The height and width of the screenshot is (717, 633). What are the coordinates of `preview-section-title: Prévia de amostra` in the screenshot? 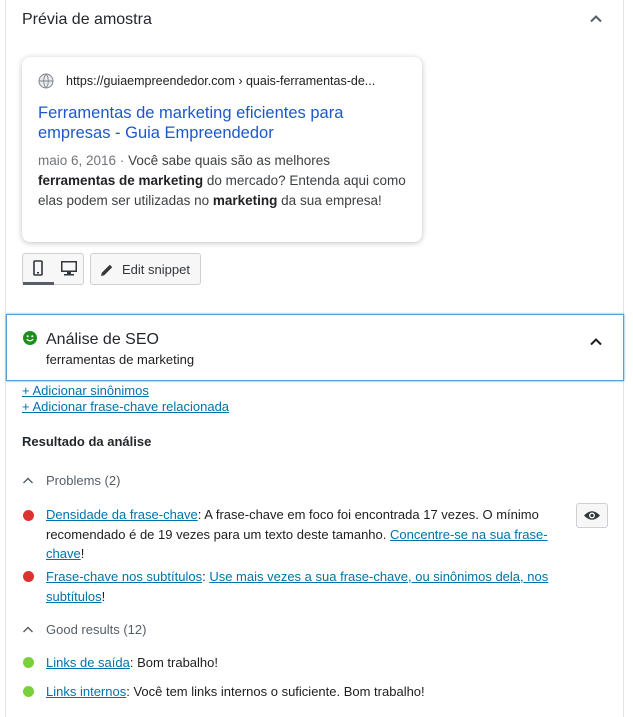 It's located at (87, 19).